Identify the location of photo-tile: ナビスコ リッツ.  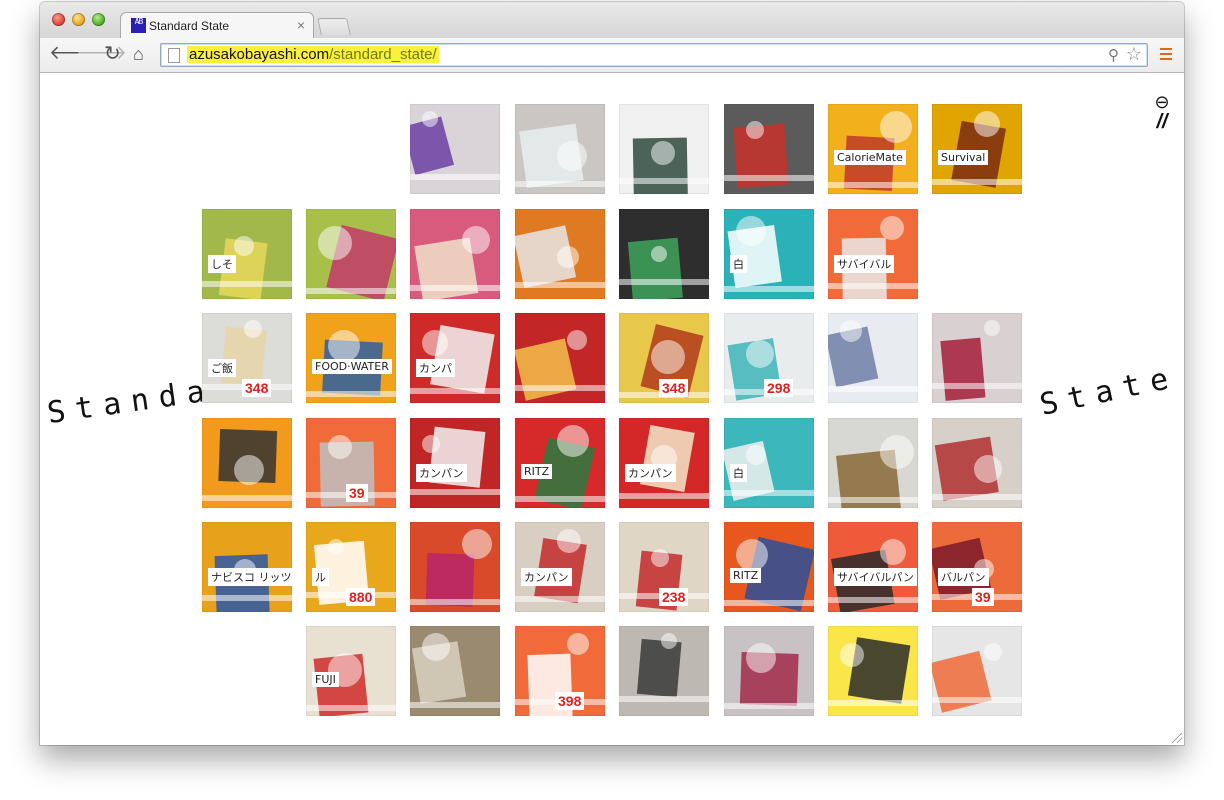
(247, 567).